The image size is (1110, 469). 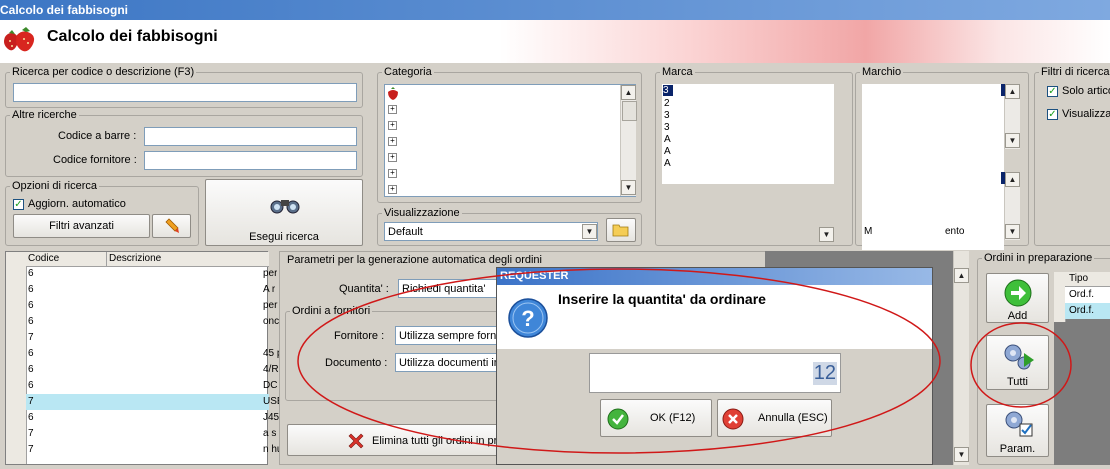 What do you see at coordinates (662, 299) in the screenshot?
I see `requester-prompt: Inserire la quantita' da ordinare` at bounding box center [662, 299].